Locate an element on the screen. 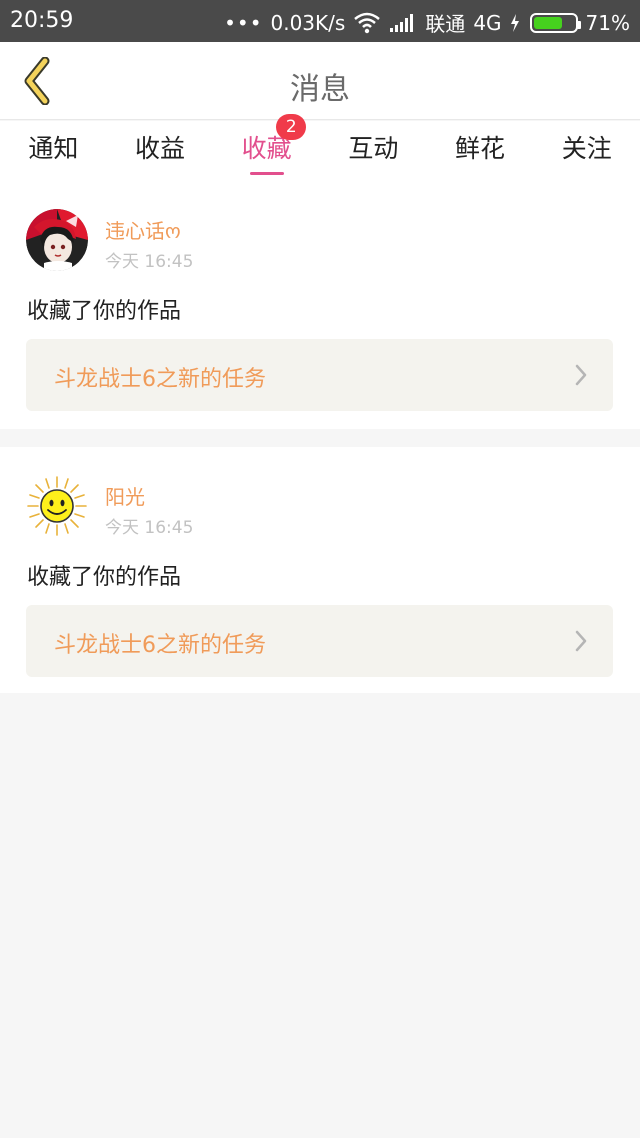  app-header: 消息 is located at coordinates (320, 81).